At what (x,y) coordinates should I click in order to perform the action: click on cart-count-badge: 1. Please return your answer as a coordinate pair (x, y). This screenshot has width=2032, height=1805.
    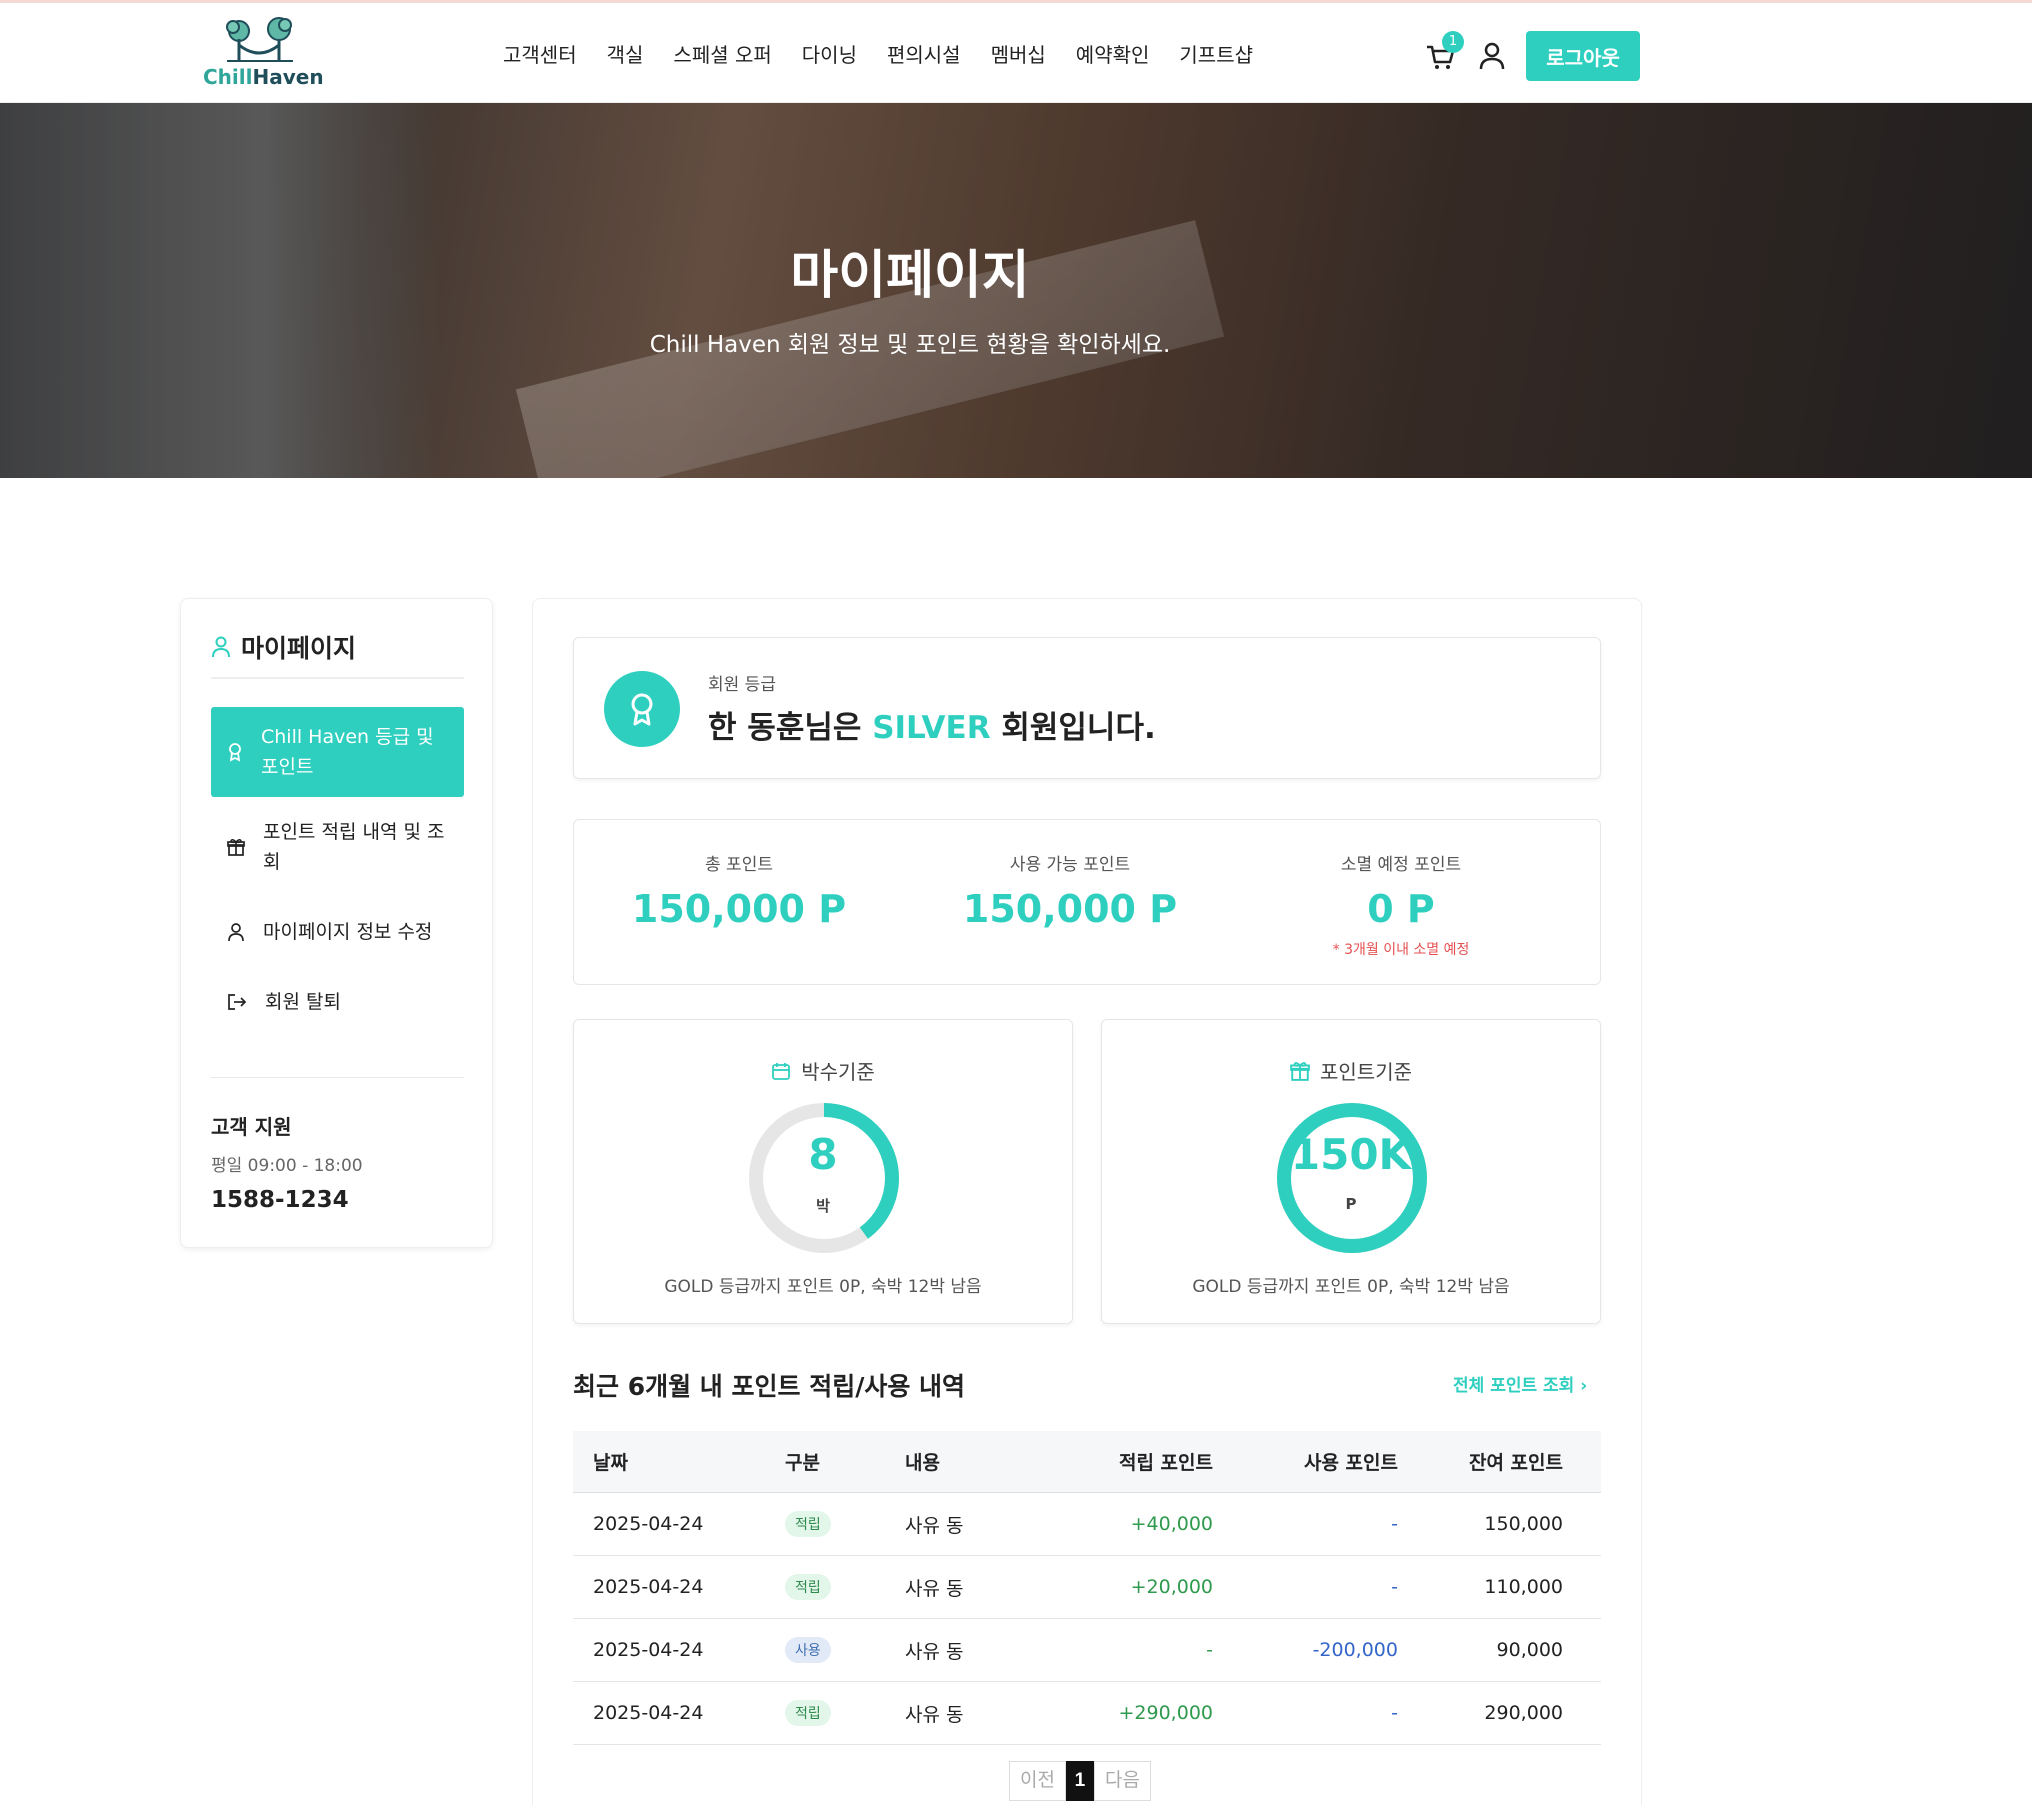
    Looking at the image, I should click on (1453, 42).